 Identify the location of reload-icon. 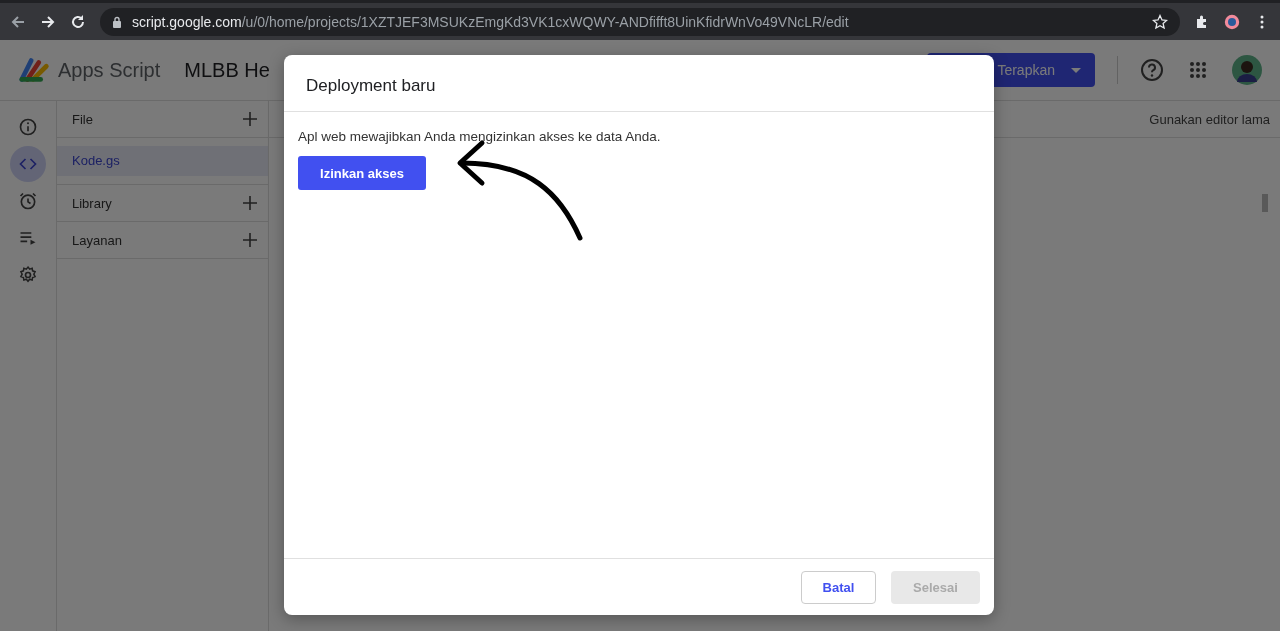
(78, 21).